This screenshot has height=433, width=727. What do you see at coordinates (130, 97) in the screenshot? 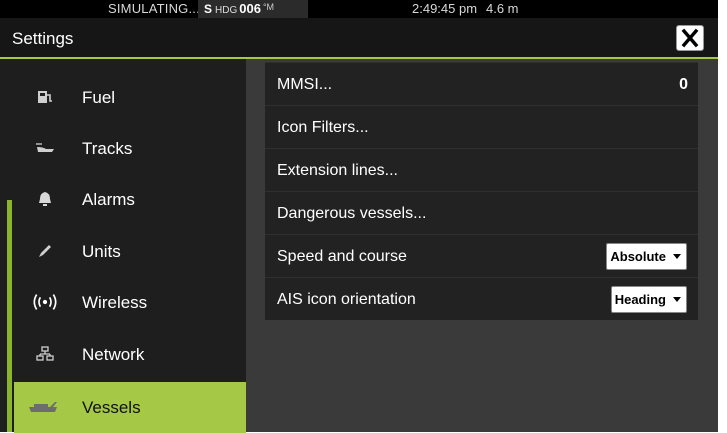
I see `sidebar-item-fuel: Fuel` at bounding box center [130, 97].